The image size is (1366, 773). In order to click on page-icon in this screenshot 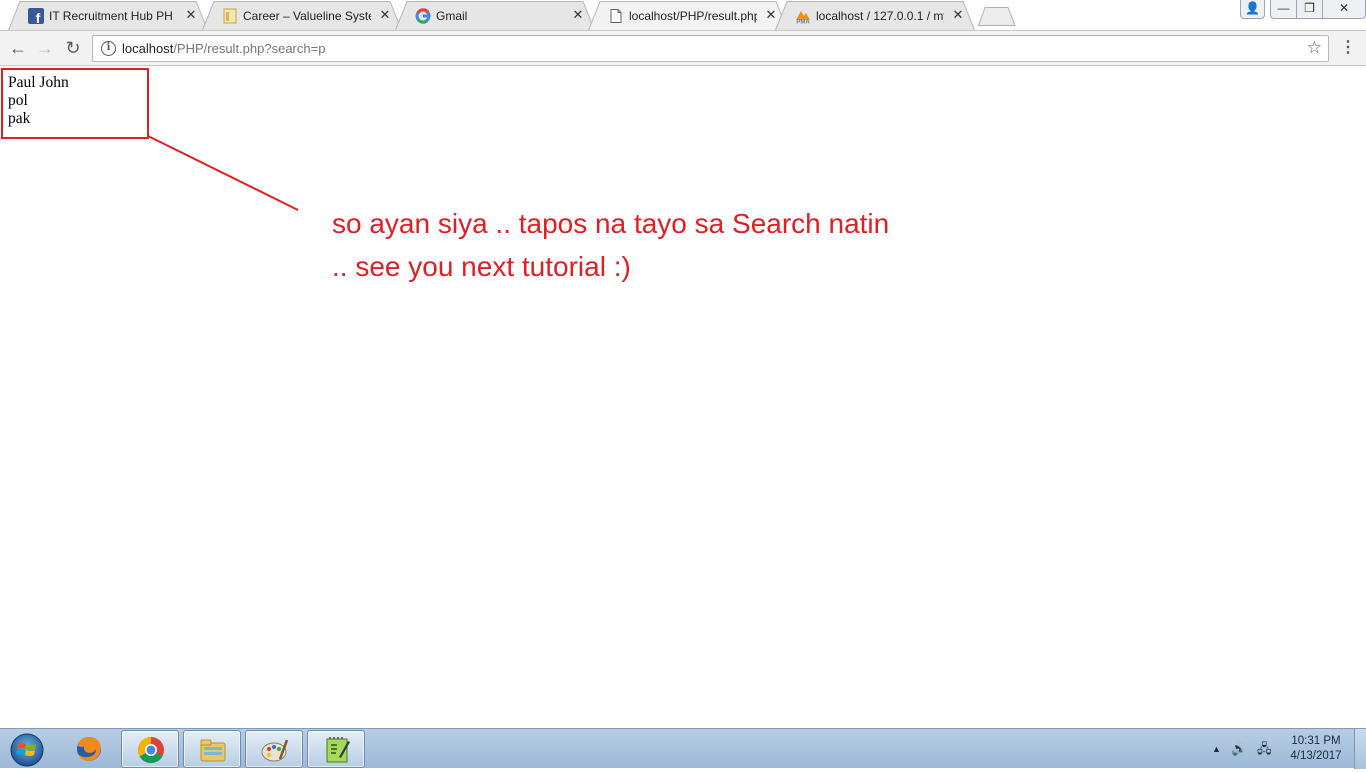, I will do `click(616, 16)`.